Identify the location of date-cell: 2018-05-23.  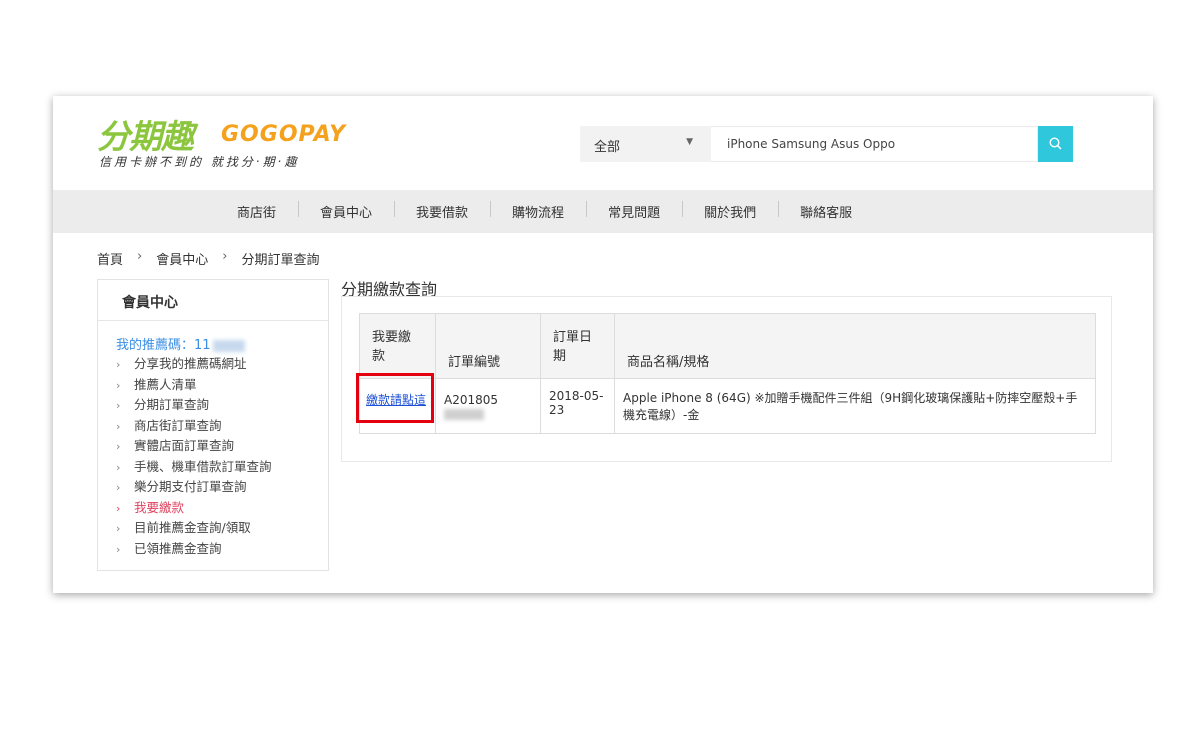
(577, 406).